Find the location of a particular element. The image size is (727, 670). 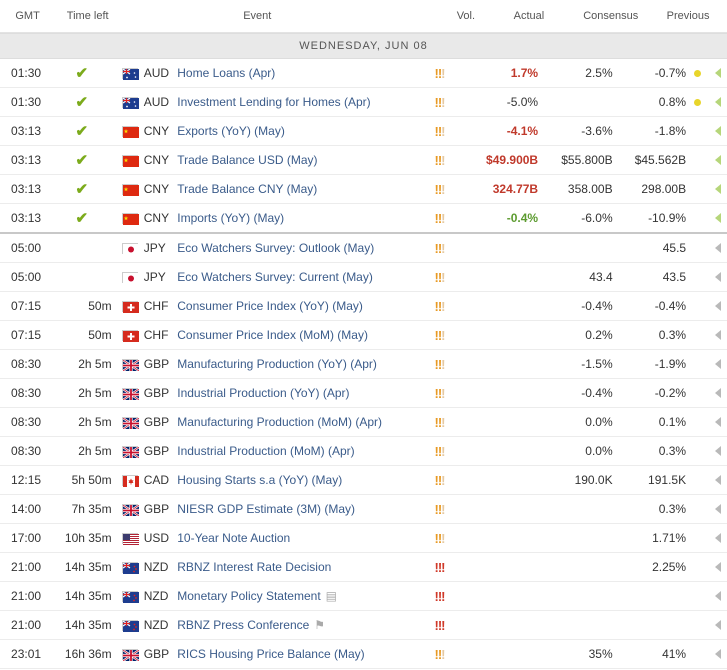

col-previous: Previous is located at coordinates (688, 16).